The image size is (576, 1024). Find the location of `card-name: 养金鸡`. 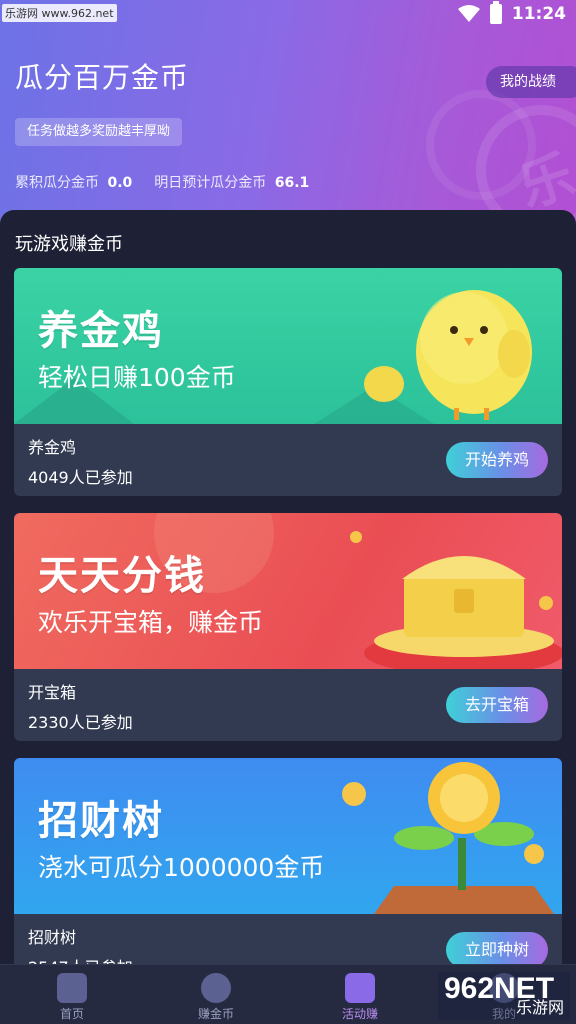

card-name: 养金鸡 is located at coordinates (52, 447).